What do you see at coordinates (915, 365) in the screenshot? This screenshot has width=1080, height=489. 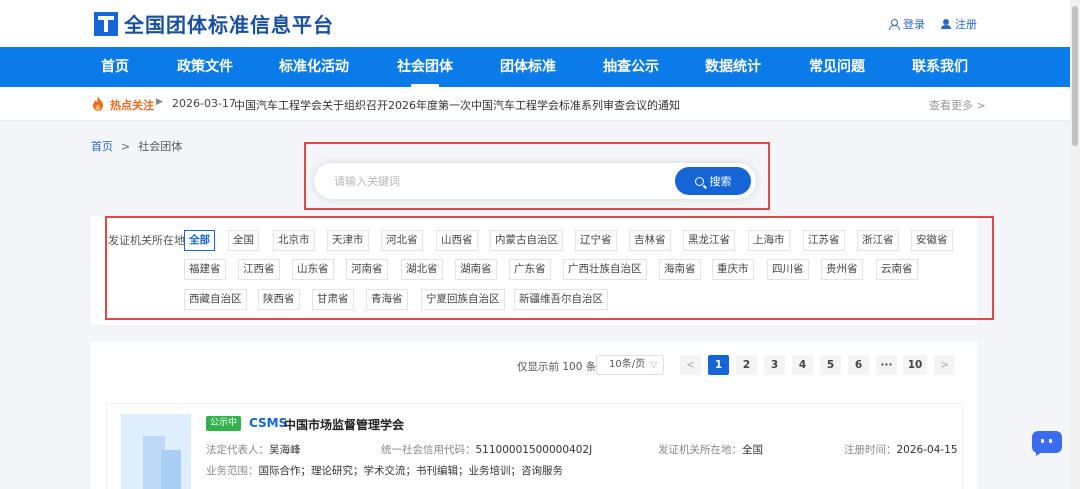 I see `page-button: 10` at bounding box center [915, 365].